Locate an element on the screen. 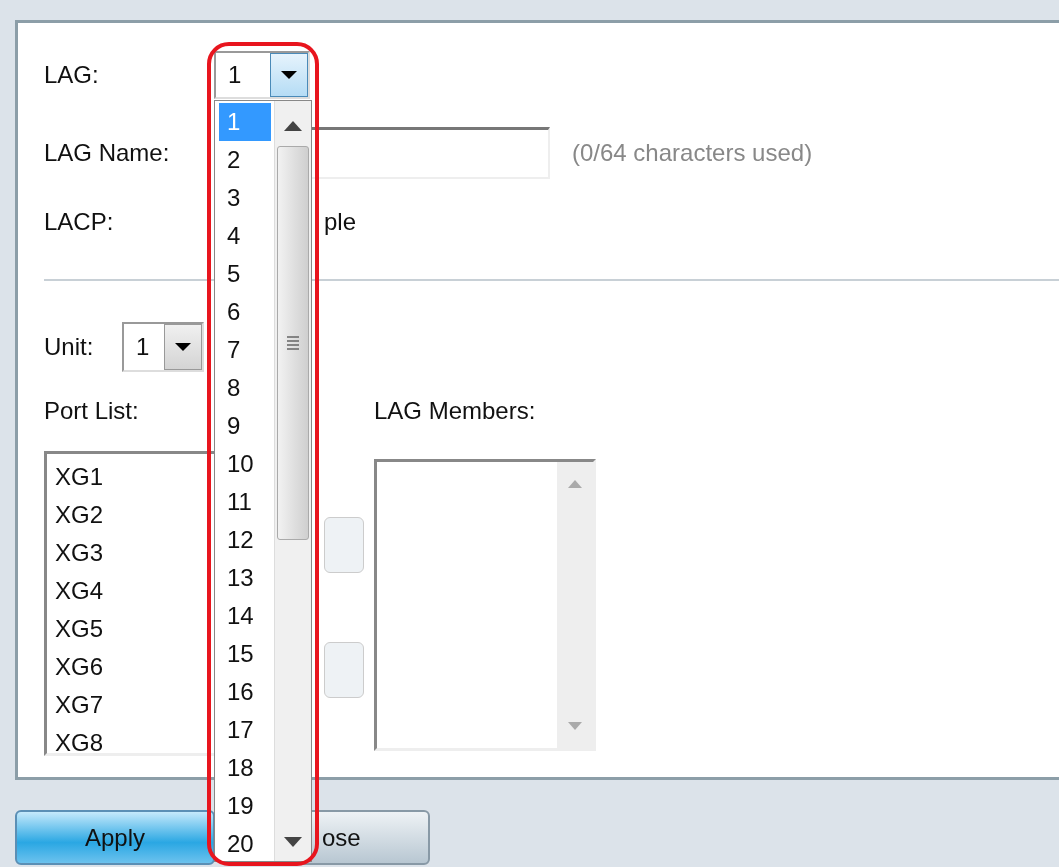  dropdown-option: 4 is located at coordinates (245, 236).